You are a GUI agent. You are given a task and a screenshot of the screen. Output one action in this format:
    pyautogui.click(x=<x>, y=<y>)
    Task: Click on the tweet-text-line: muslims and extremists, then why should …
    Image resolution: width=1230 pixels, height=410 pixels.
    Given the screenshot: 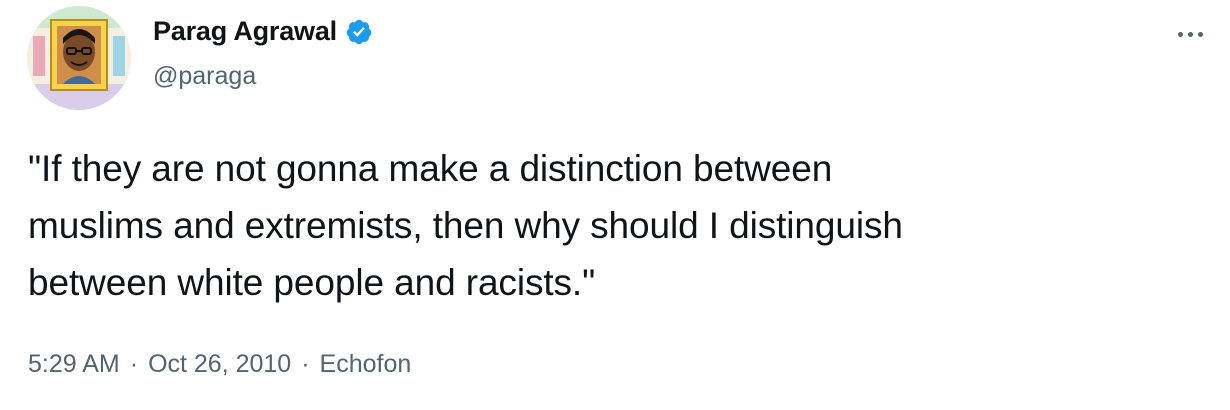 What is the action you would take?
    pyautogui.click(x=465, y=225)
    